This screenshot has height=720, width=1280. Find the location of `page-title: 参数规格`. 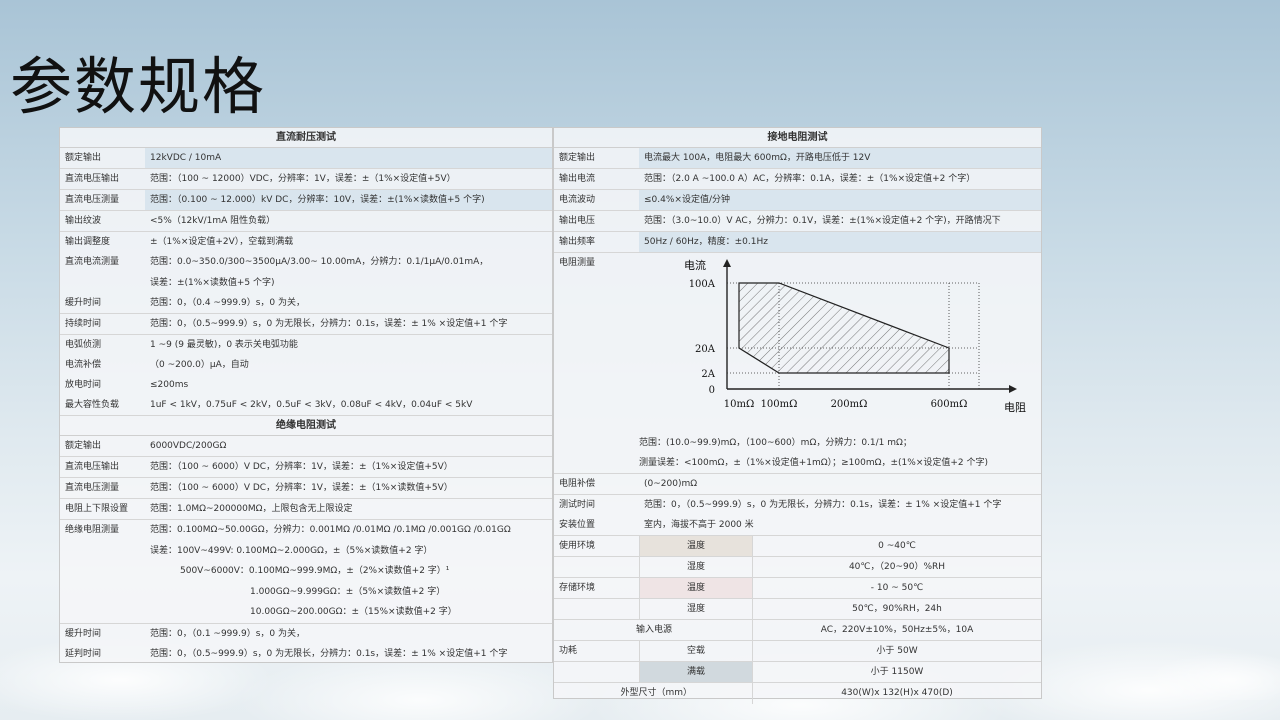

page-title: 参数规格 is located at coordinates (138, 86).